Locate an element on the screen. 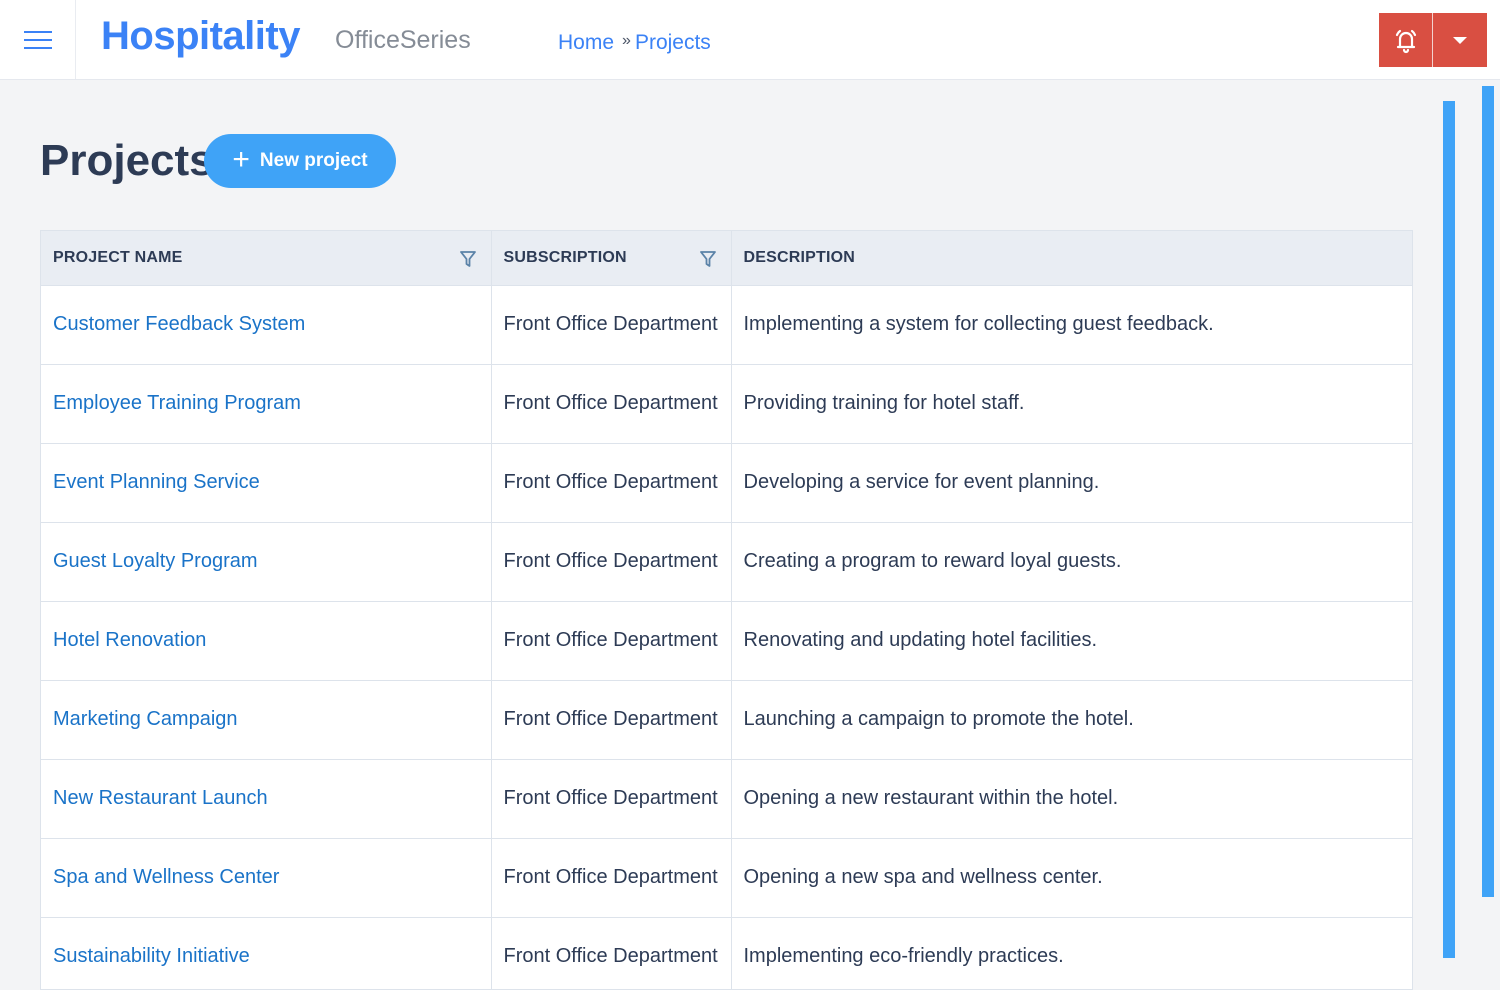  breadcrumb-projects: Projects is located at coordinates (673, 43).